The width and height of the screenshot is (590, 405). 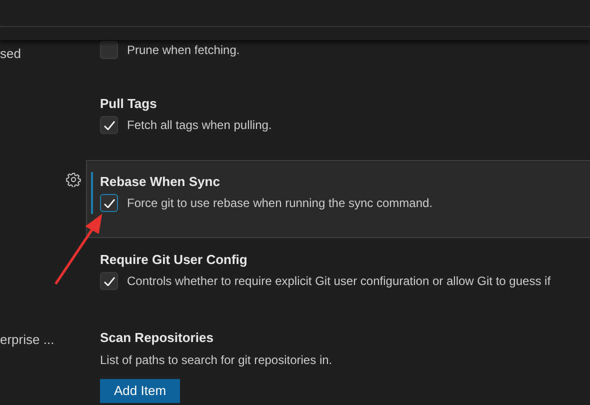 What do you see at coordinates (30, 54) in the screenshot?
I see `toc-item: sed` at bounding box center [30, 54].